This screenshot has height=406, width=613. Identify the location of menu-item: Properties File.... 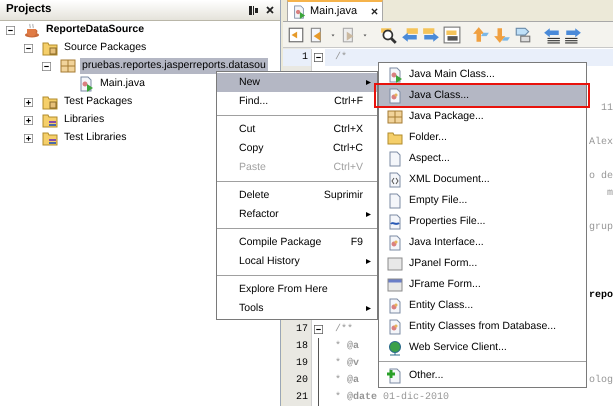
(482, 221).